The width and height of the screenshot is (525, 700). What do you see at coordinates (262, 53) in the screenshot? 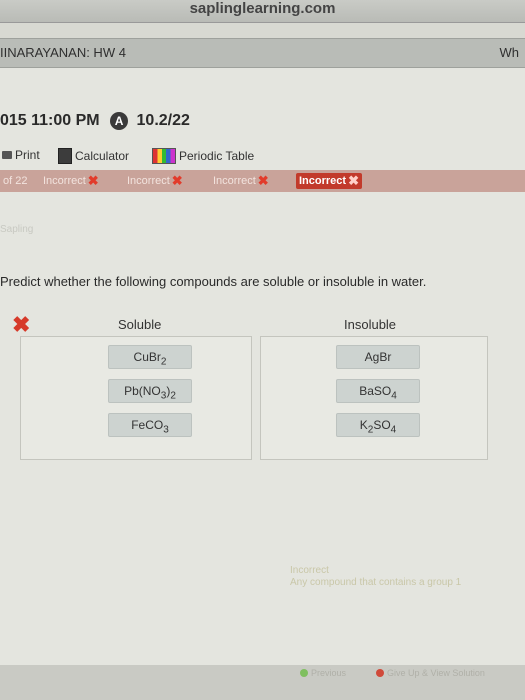
I see `course-header: IINARAYANAN: HW 4 Wh` at bounding box center [262, 53].